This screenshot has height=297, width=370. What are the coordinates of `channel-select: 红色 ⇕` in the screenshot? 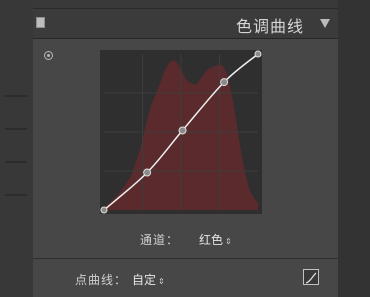 It's located at (215, 239).